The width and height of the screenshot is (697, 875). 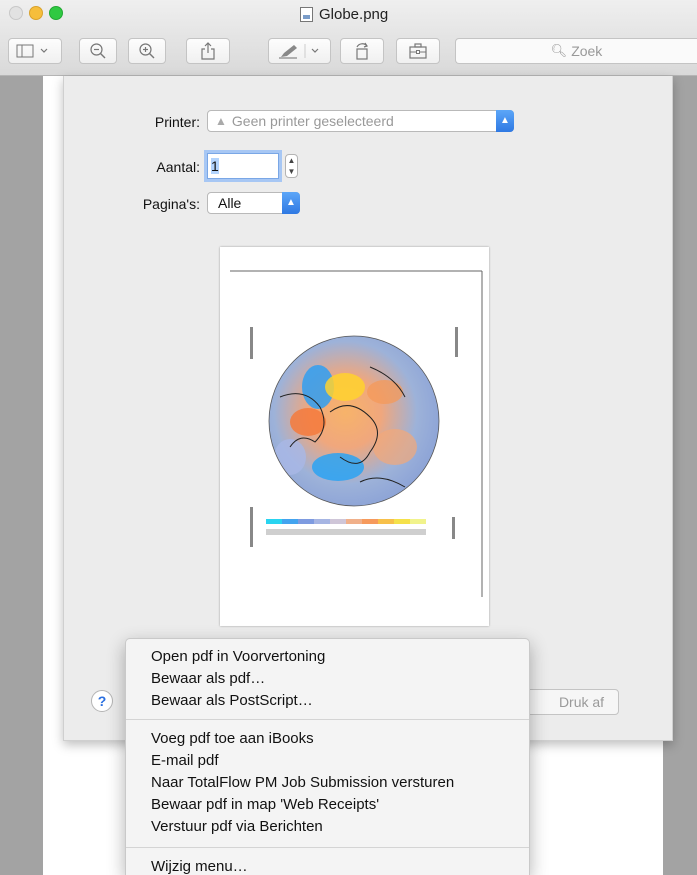 What do you see at coordinates (587, 51) in the screenshot?
I see `search-placeholder: Zoek` at bounding box center [587, 51].